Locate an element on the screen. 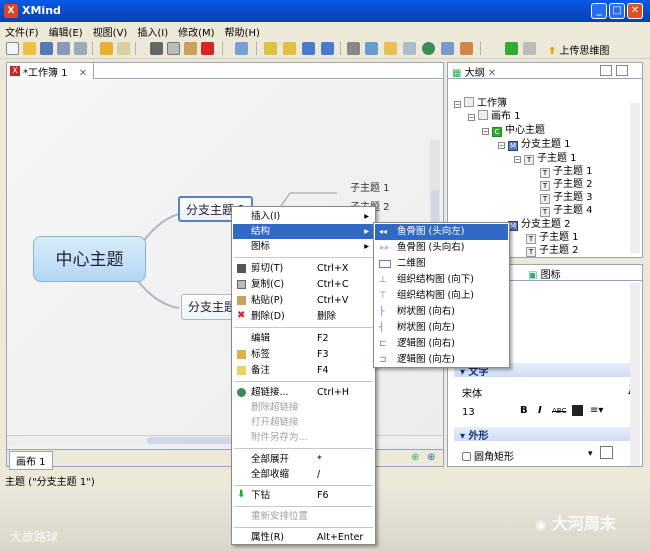 This screenshot has height=551, width=650. open-icon is located at coordinates (29, 48).